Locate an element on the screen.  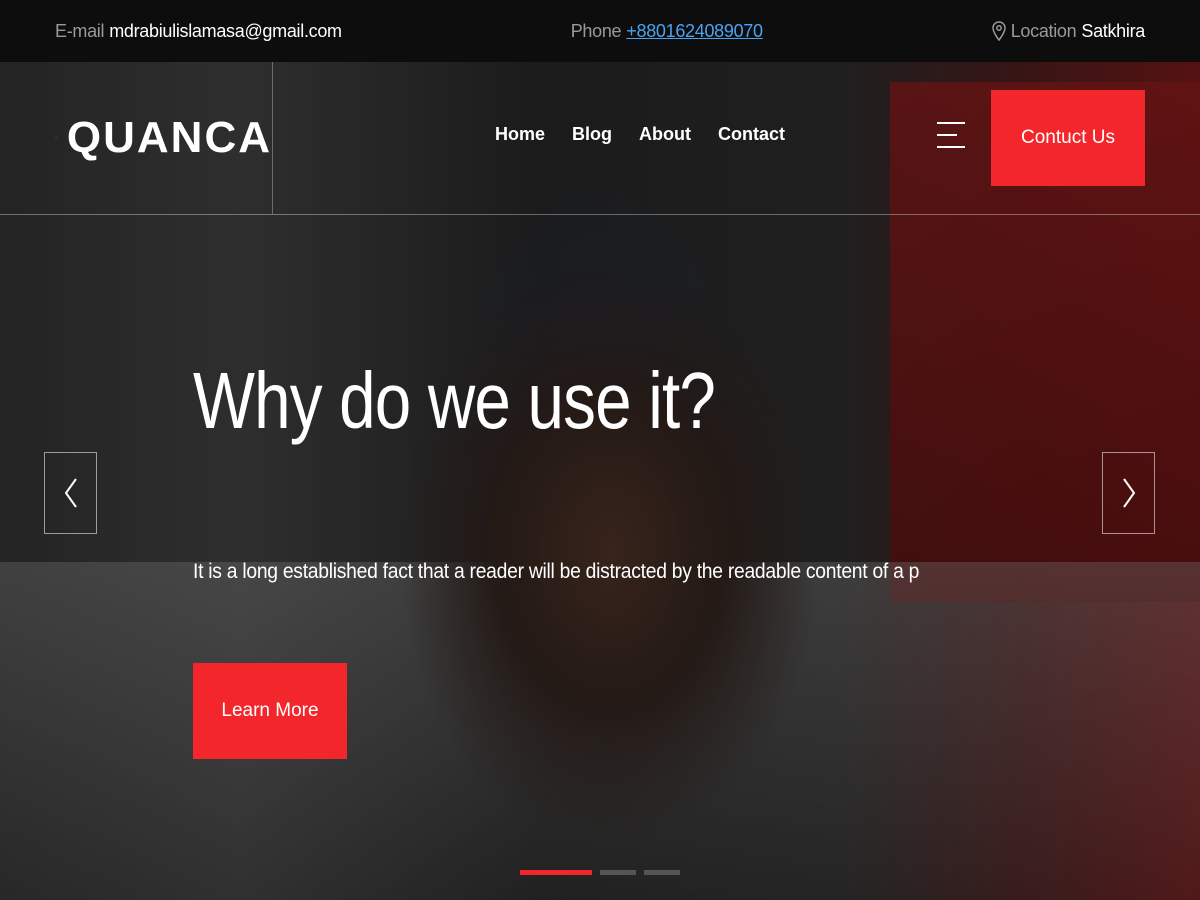
nav-item-about: About is located at coordinates (665, 134).